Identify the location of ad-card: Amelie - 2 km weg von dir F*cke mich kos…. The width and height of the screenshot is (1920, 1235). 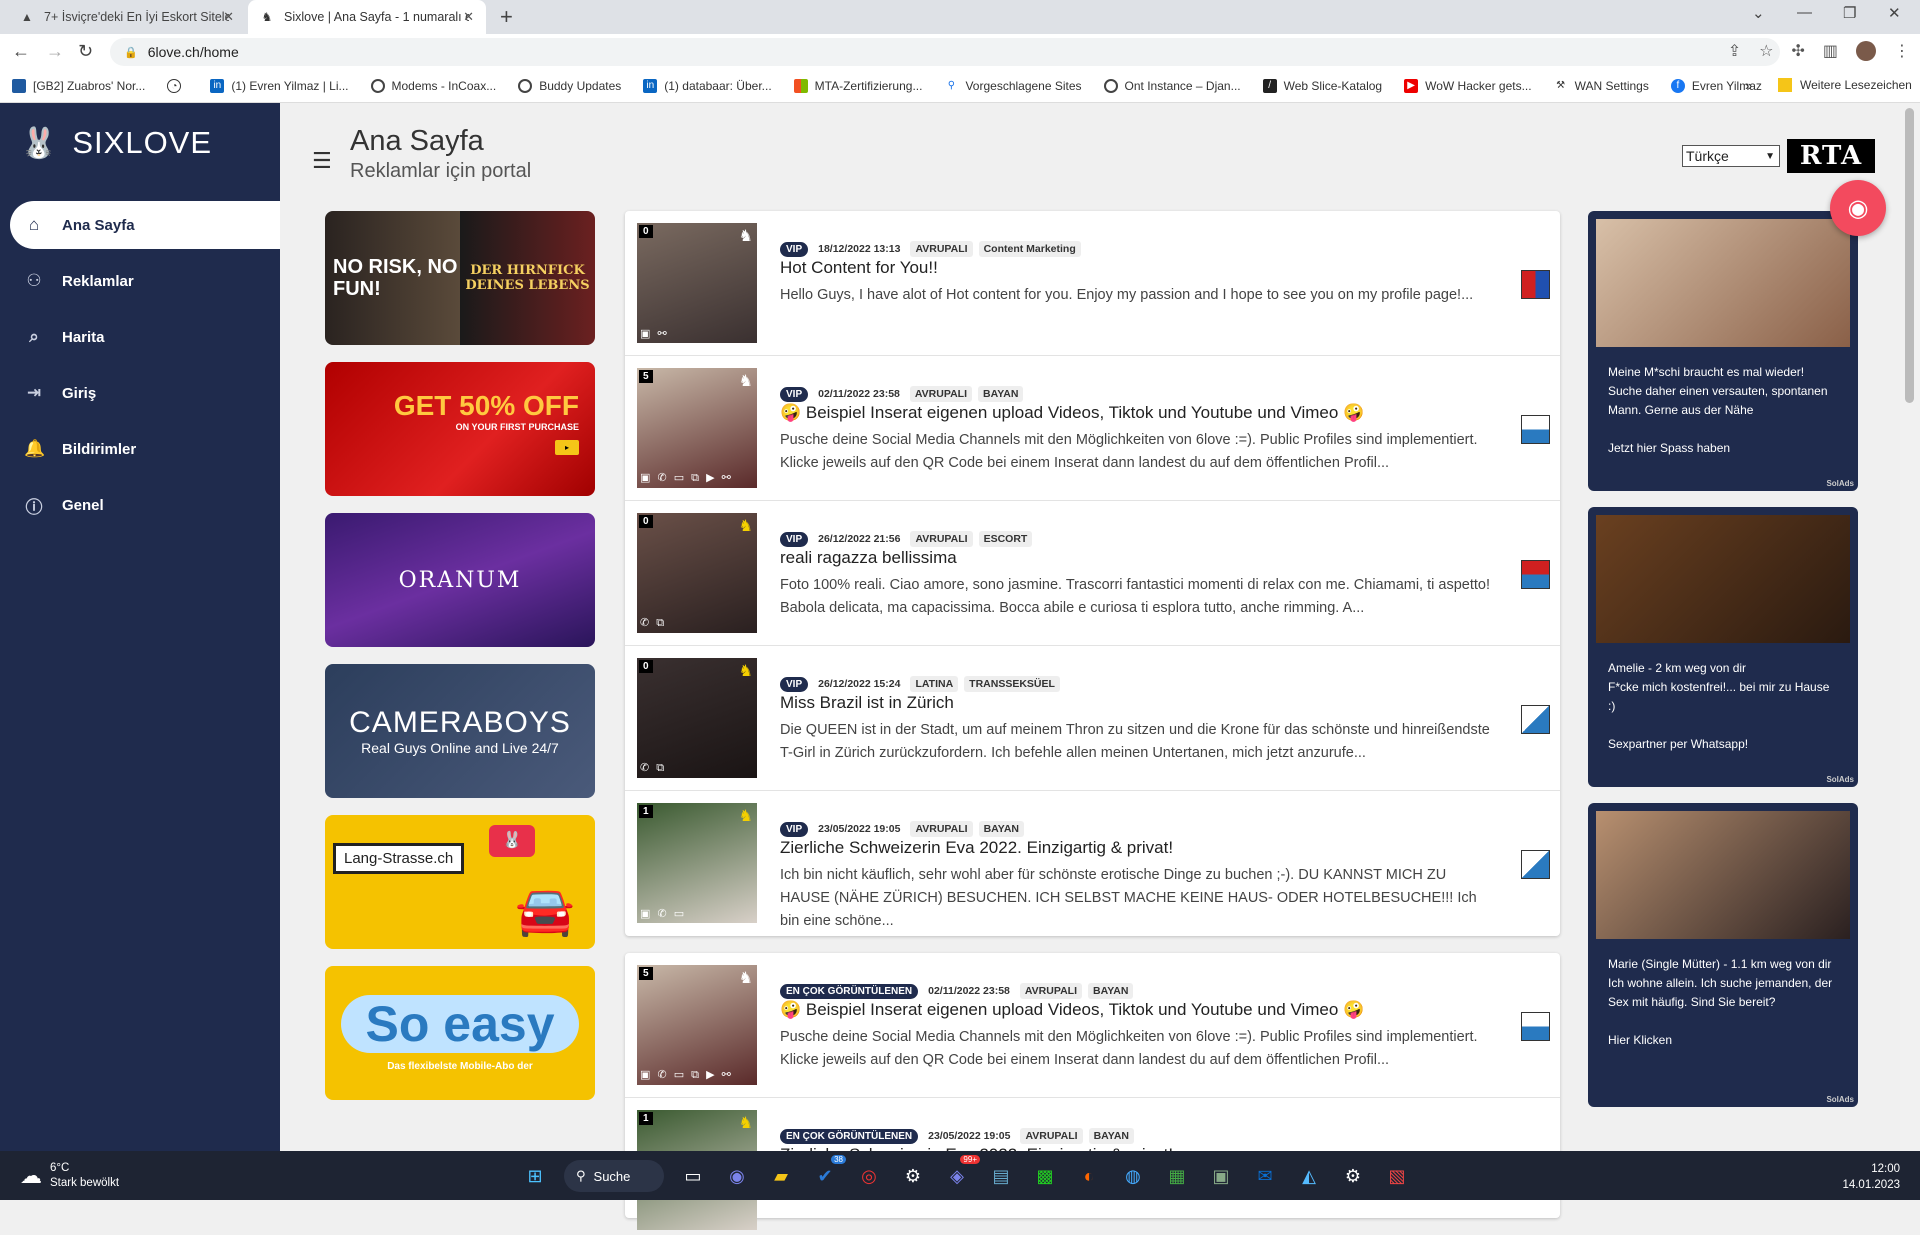
(1723, 647).